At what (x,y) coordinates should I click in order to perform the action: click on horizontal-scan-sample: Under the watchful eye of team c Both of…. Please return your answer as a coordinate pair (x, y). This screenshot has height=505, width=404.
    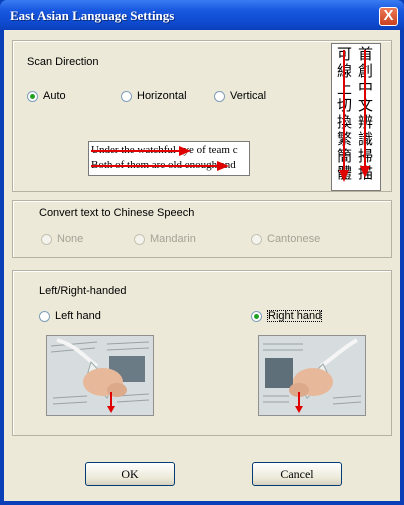
    Looking at the image, I should click on (169, 158).